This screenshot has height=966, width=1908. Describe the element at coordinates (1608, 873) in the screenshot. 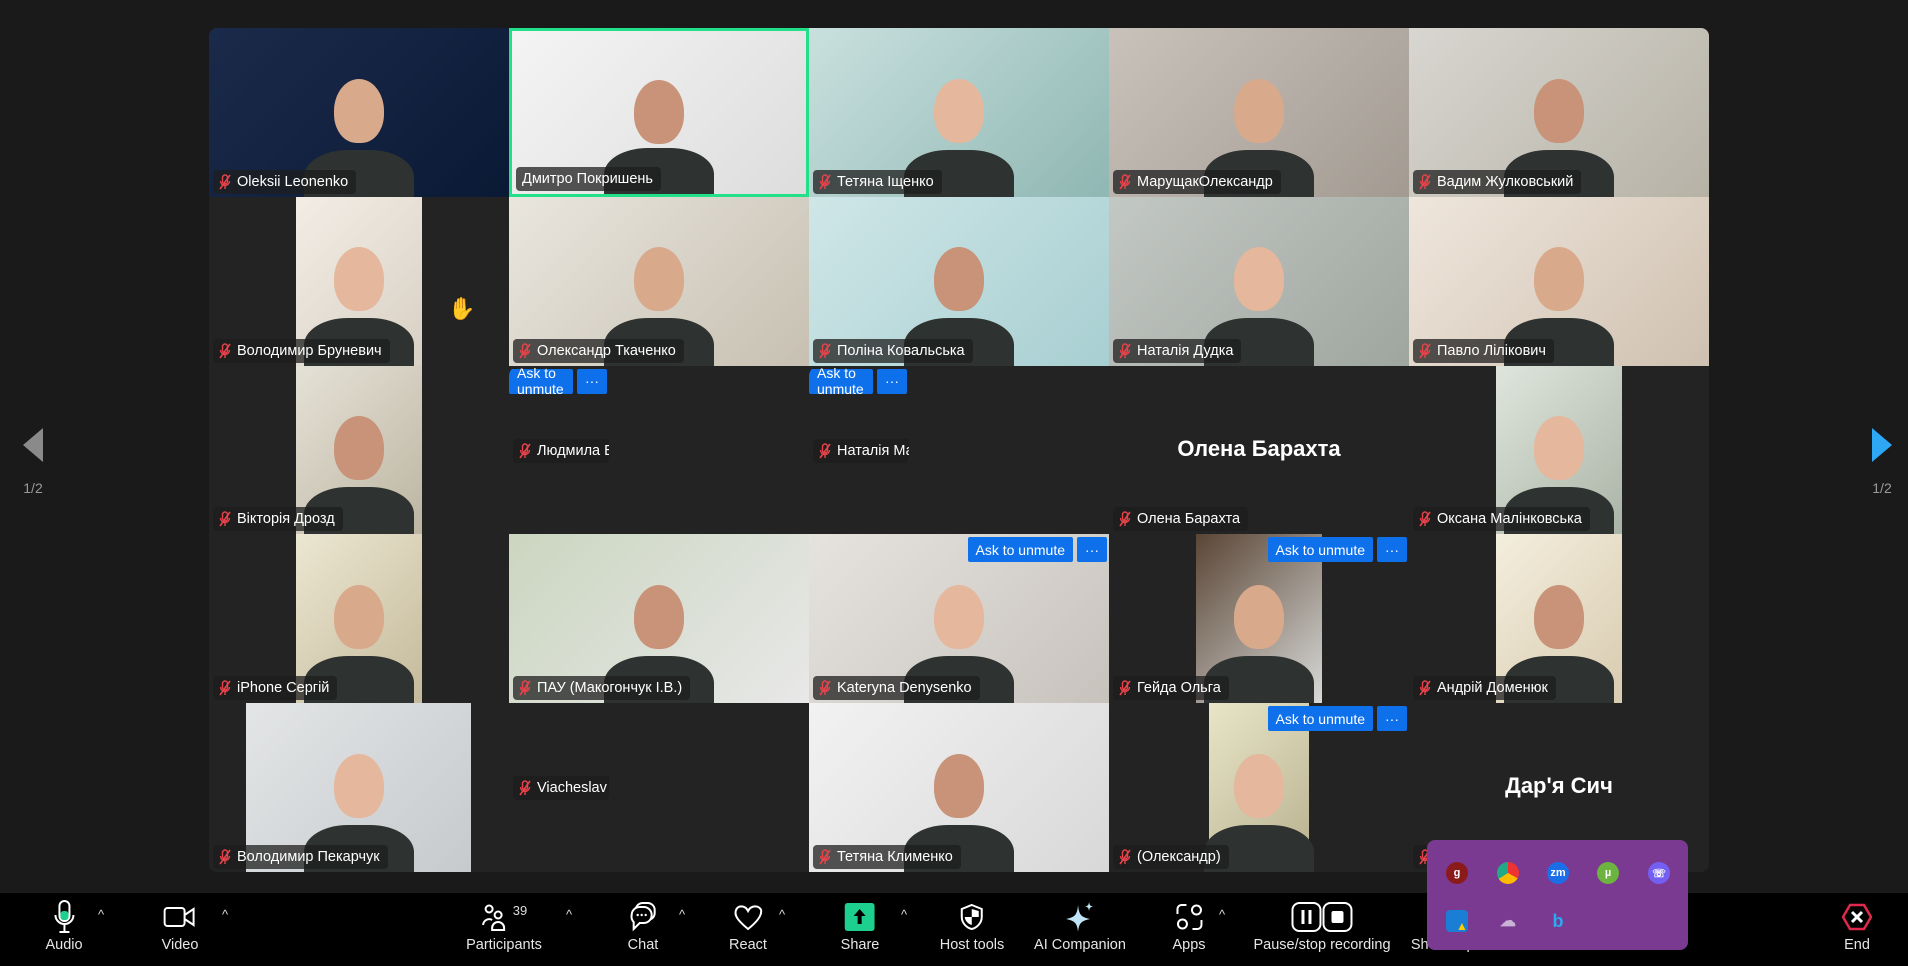

I see `utorrent-icon: µ` at that location.